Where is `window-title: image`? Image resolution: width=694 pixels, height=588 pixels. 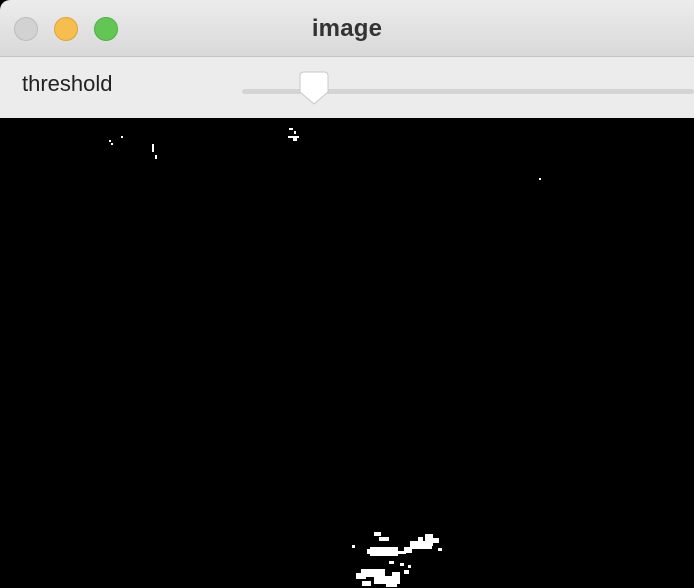
window-title: image is located at coordinates (347, 28).